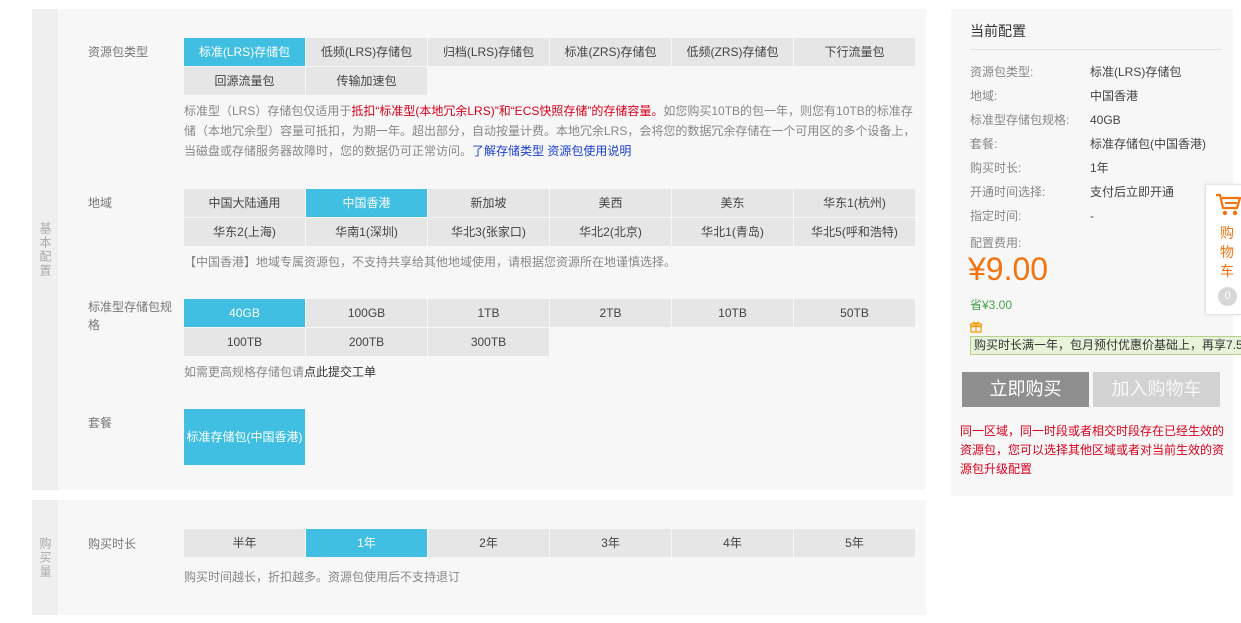 The width and height of the screenshot is (1241, 623). I want to click on package-type-option: 下行流量包, so click(854, 52).